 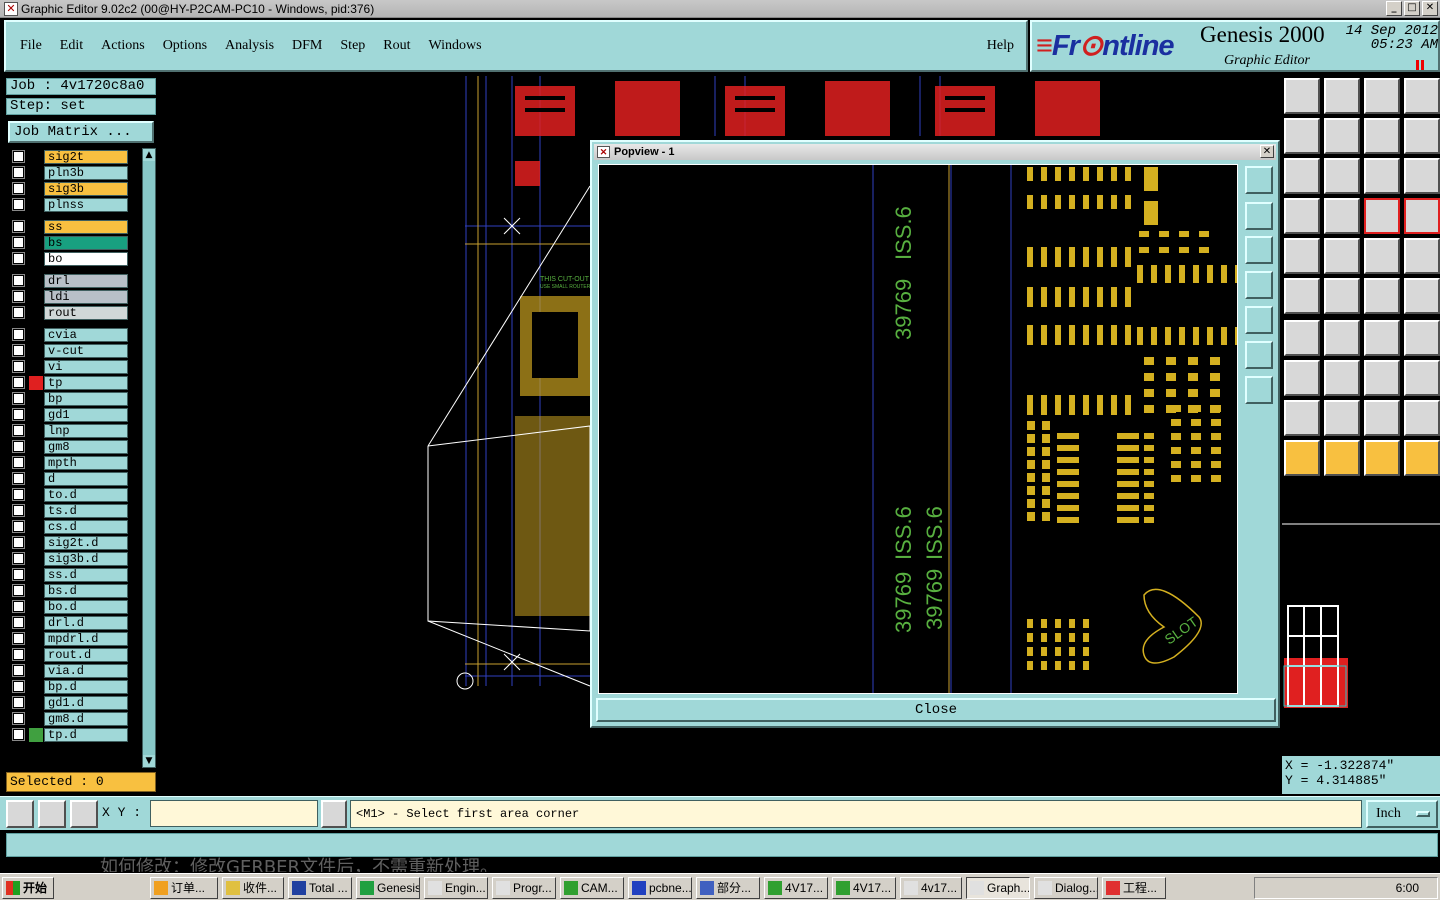 I want to click on scroll-up-icon: ▲, so click(x=149, y=155).